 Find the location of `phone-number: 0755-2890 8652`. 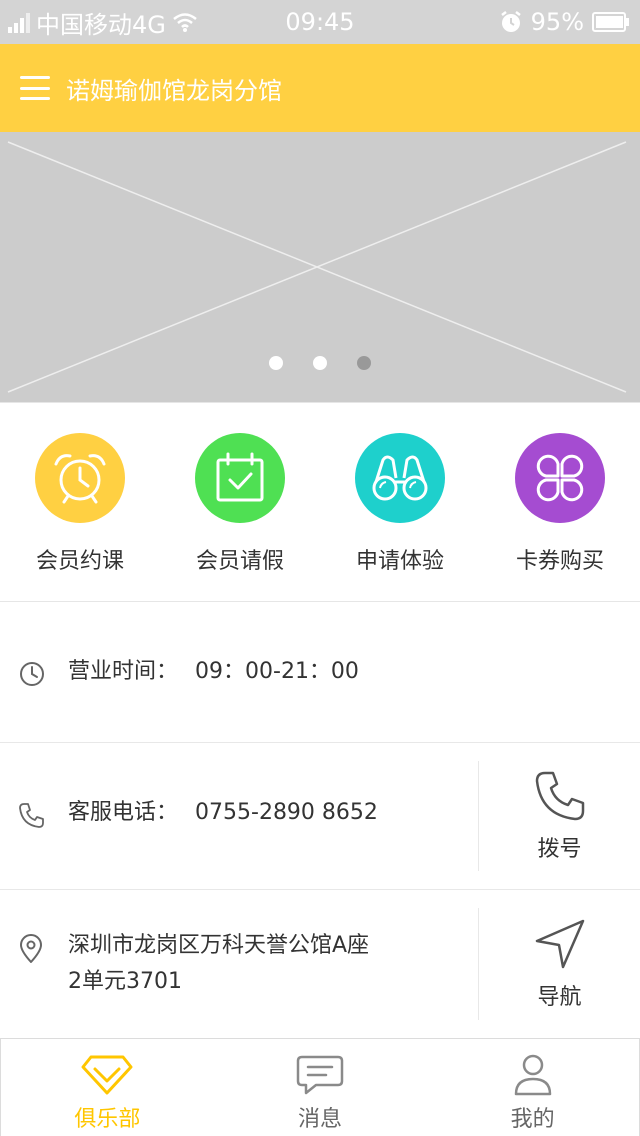

phone-number: 0755-2890 8652 is located at coordinates (286, 812).